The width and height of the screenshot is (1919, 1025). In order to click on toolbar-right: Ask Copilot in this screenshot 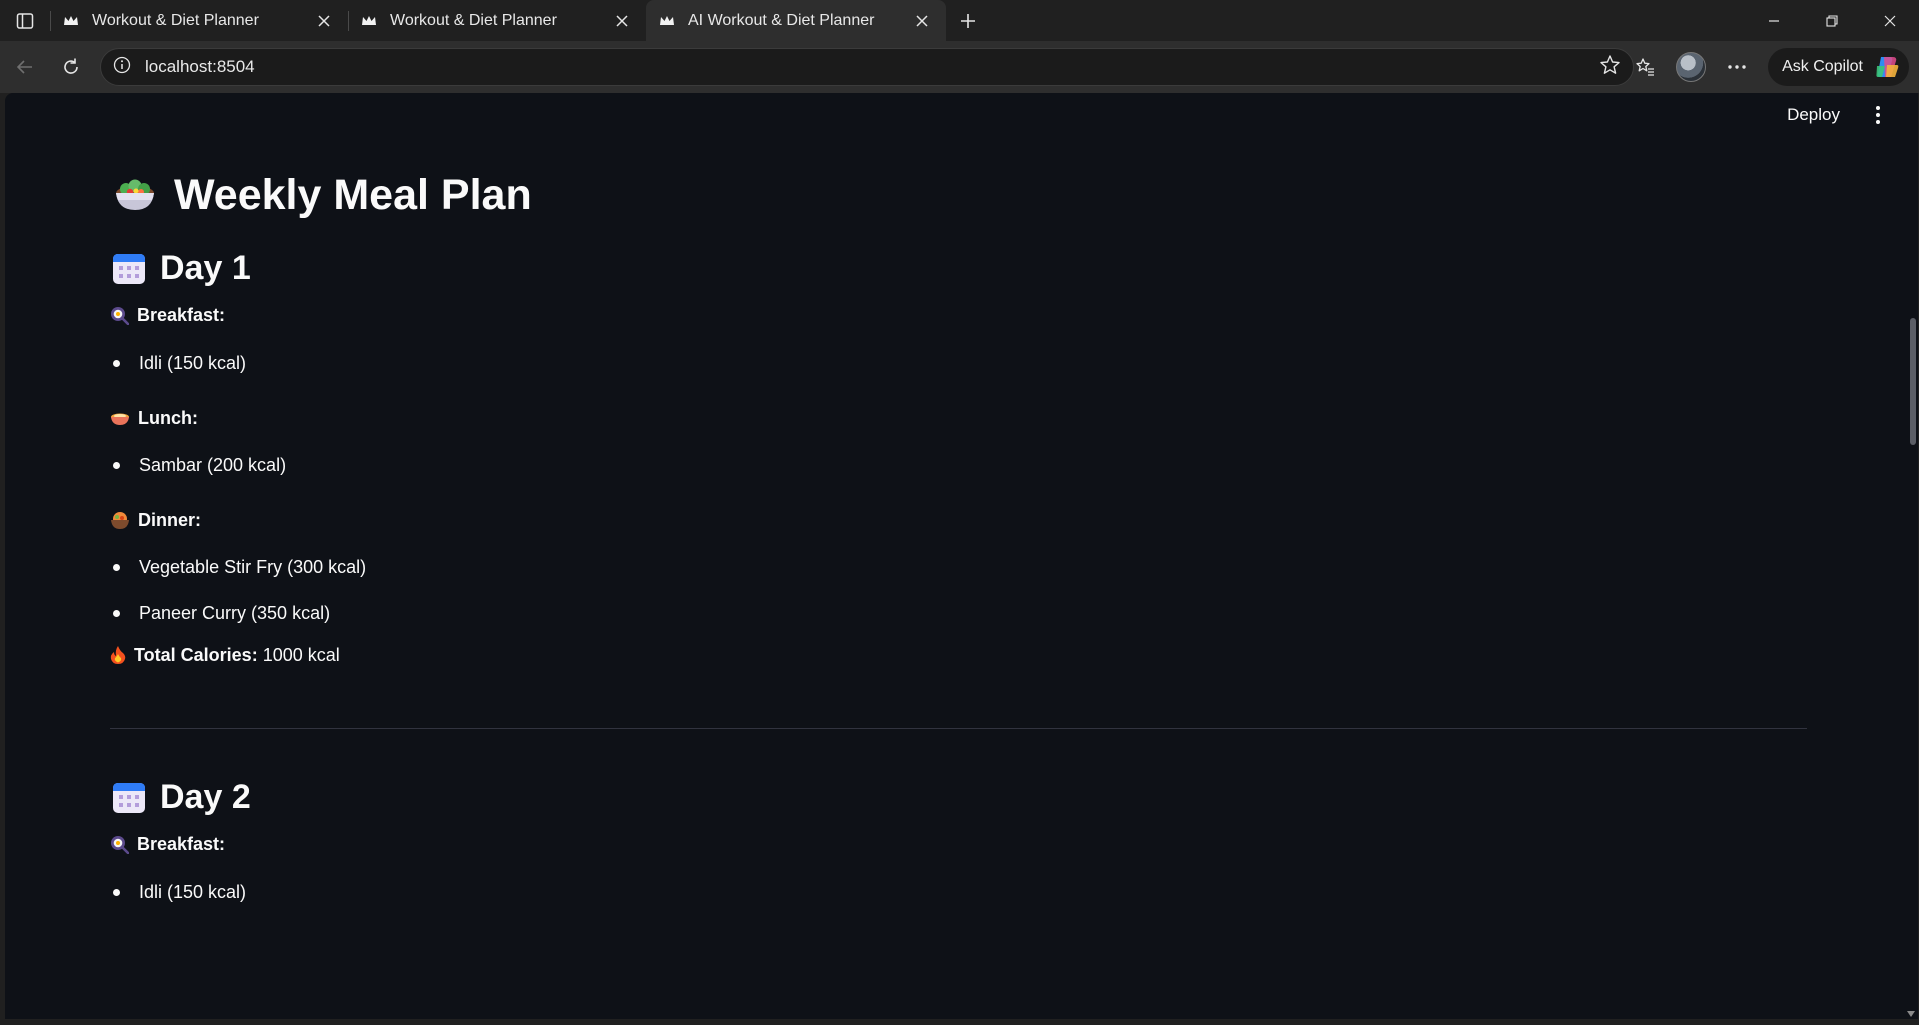, I will do `click(1770, 67)`.